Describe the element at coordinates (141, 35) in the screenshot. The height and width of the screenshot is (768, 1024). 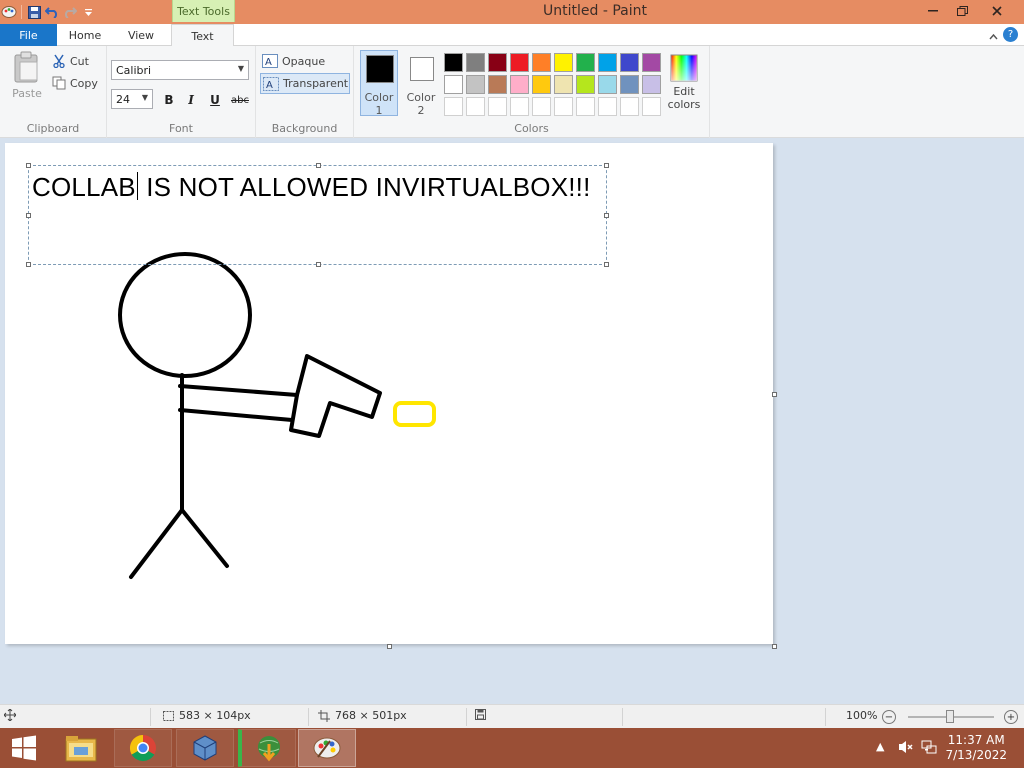
I see `tab-view: View` at that location.